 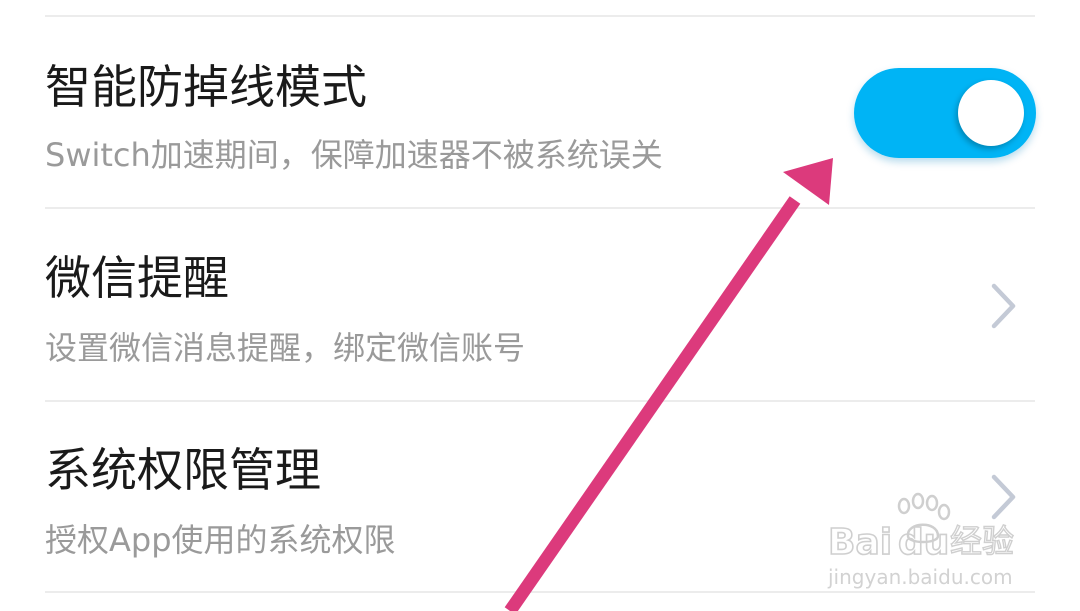 What do you see at coordinates (920, 577) in the screenshot?
I see `svg-text: jingyan.baidu.com` at bounding box center [920, 577].